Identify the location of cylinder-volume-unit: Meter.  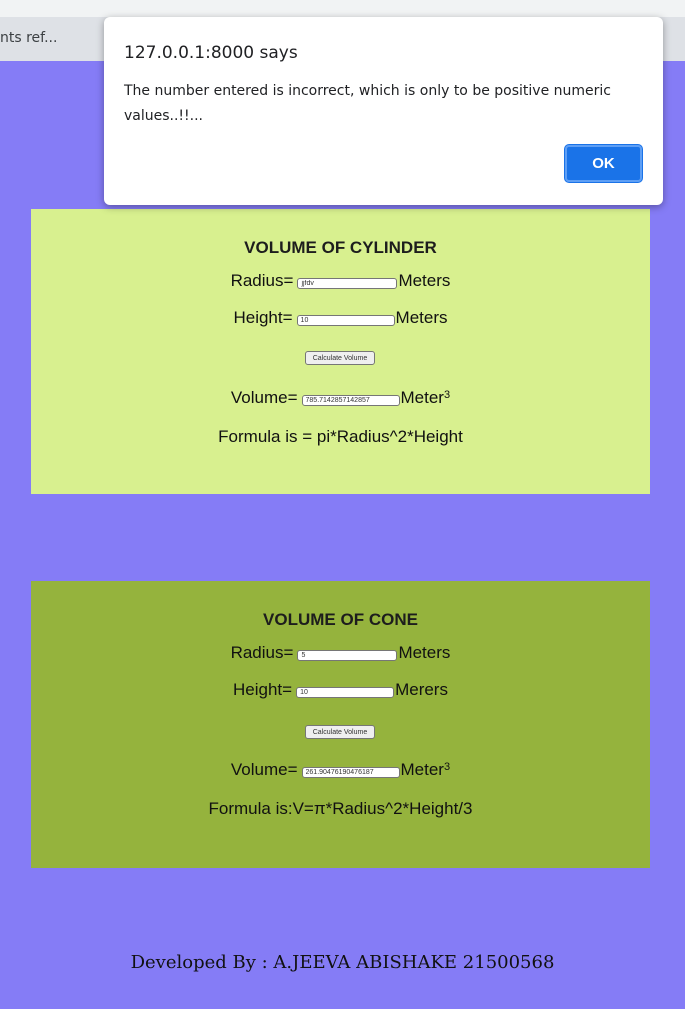
(422, 397).